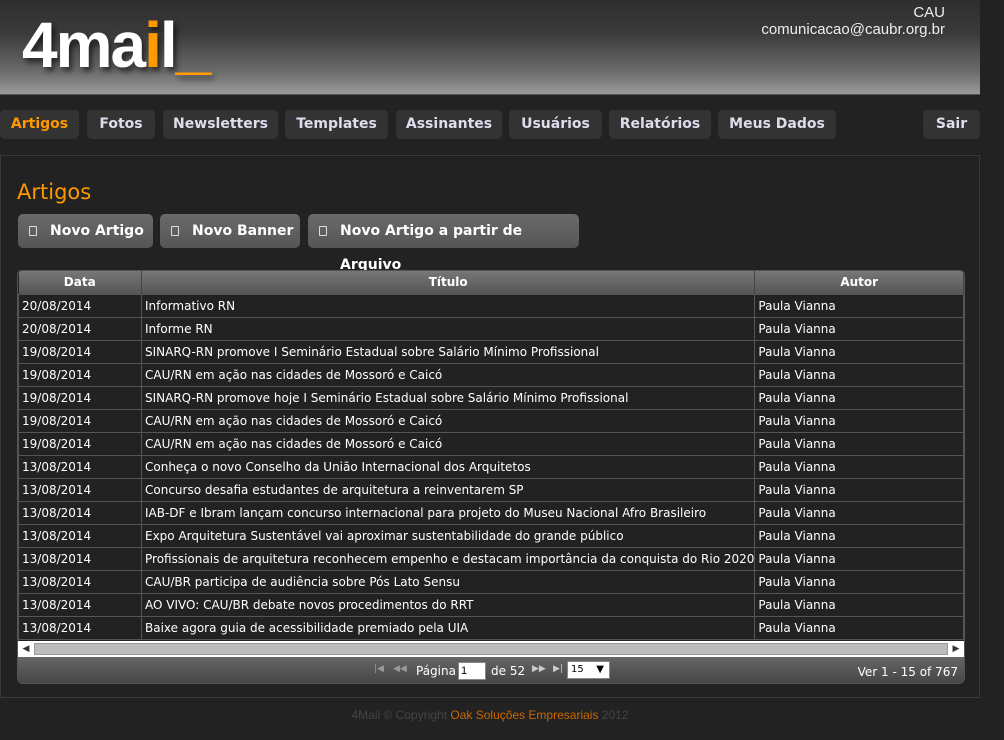  What do you see at coordinates (907, 672) in the screenshot?
I see `records-summary: Ver 1 - 15 of 767` at bounding box center [907, 672].